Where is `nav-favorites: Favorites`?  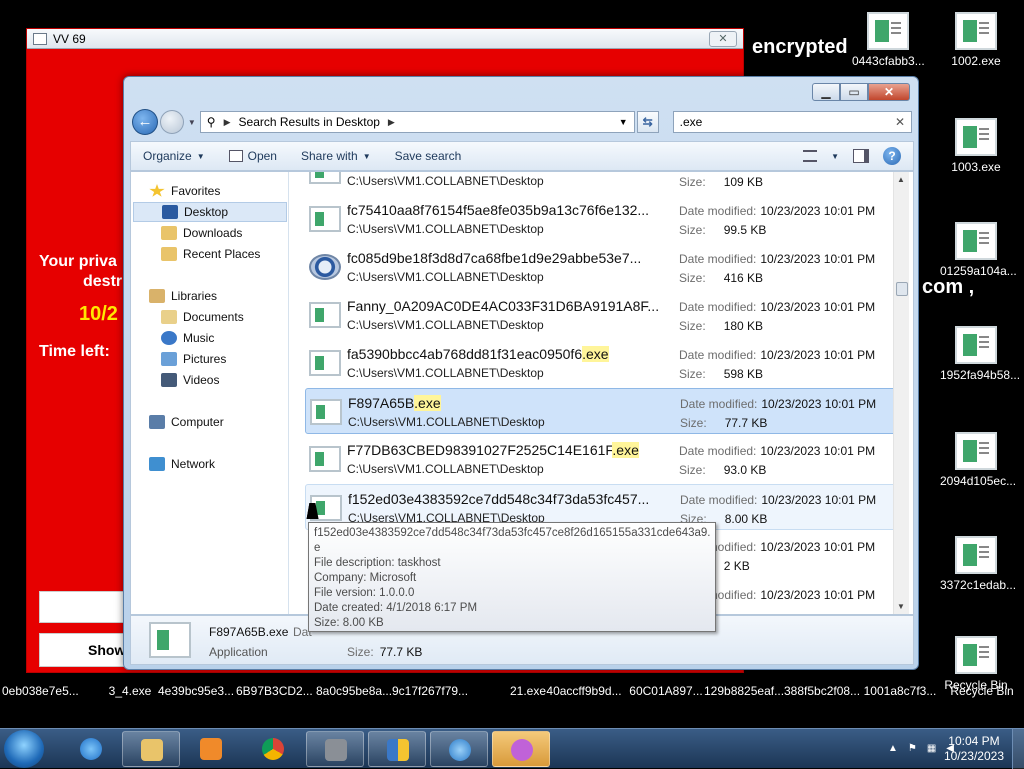
nav-favorites: Favorites is located at coordinates (184, 191).